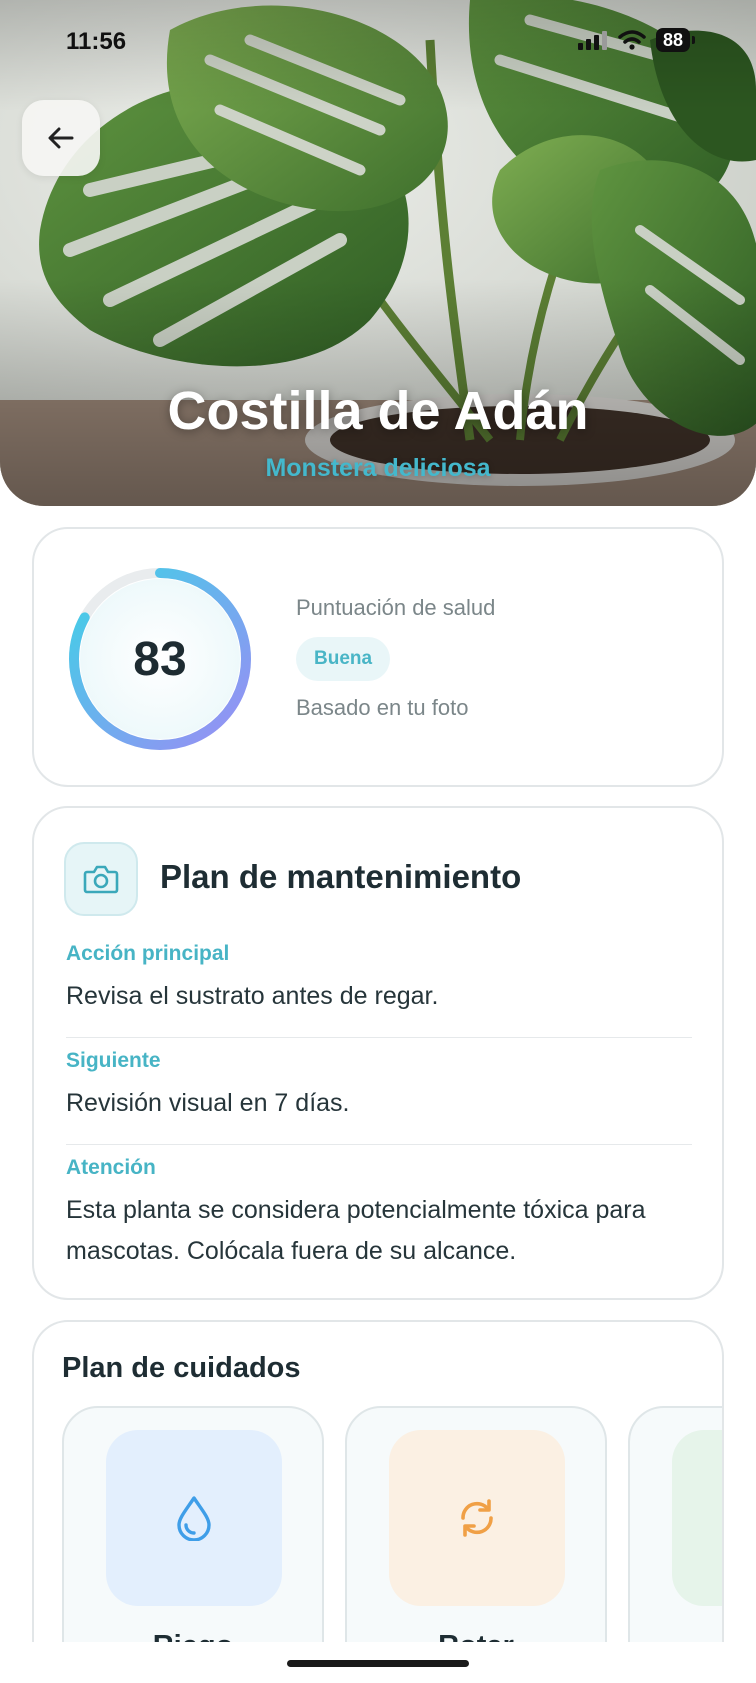 The height and width of the screenshot is (1683, 756). What do you see at coordinates (396, 607) in the screenshot?
I see `health-score-label: Puntuación de salud` at bounding box center [396, 607].